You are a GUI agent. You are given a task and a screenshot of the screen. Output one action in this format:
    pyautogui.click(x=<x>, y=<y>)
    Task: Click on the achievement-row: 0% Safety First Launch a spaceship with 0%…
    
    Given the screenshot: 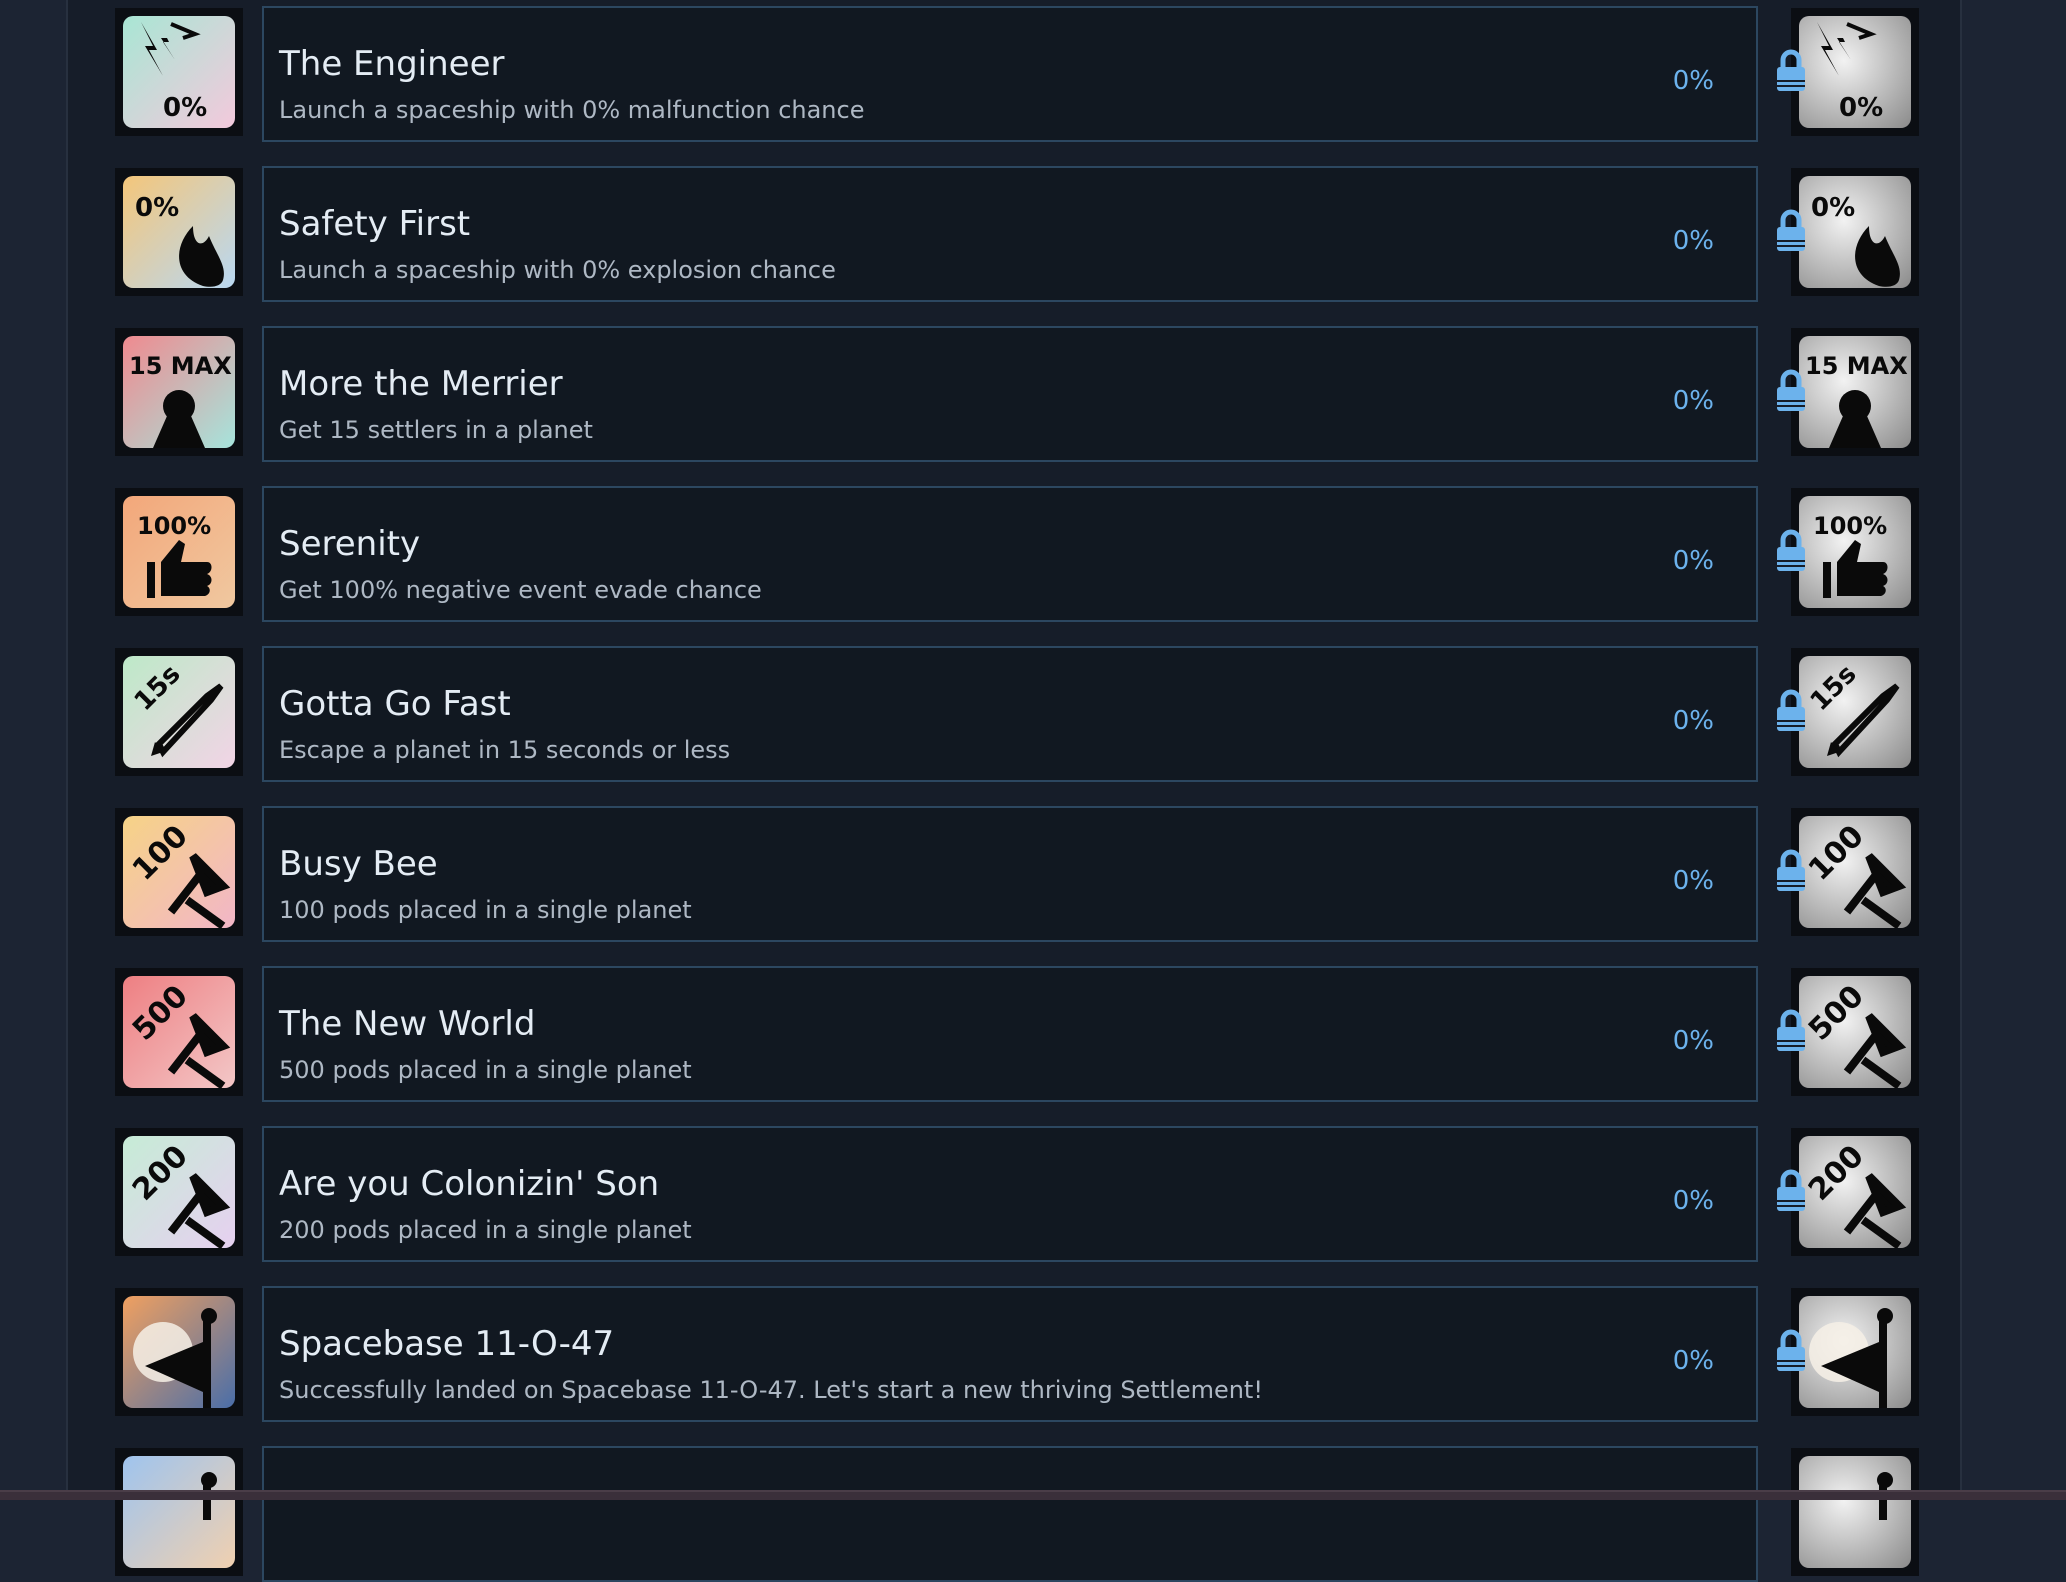 What is the action you would take?
    pyautogui.click(x=1014, y=228)
    